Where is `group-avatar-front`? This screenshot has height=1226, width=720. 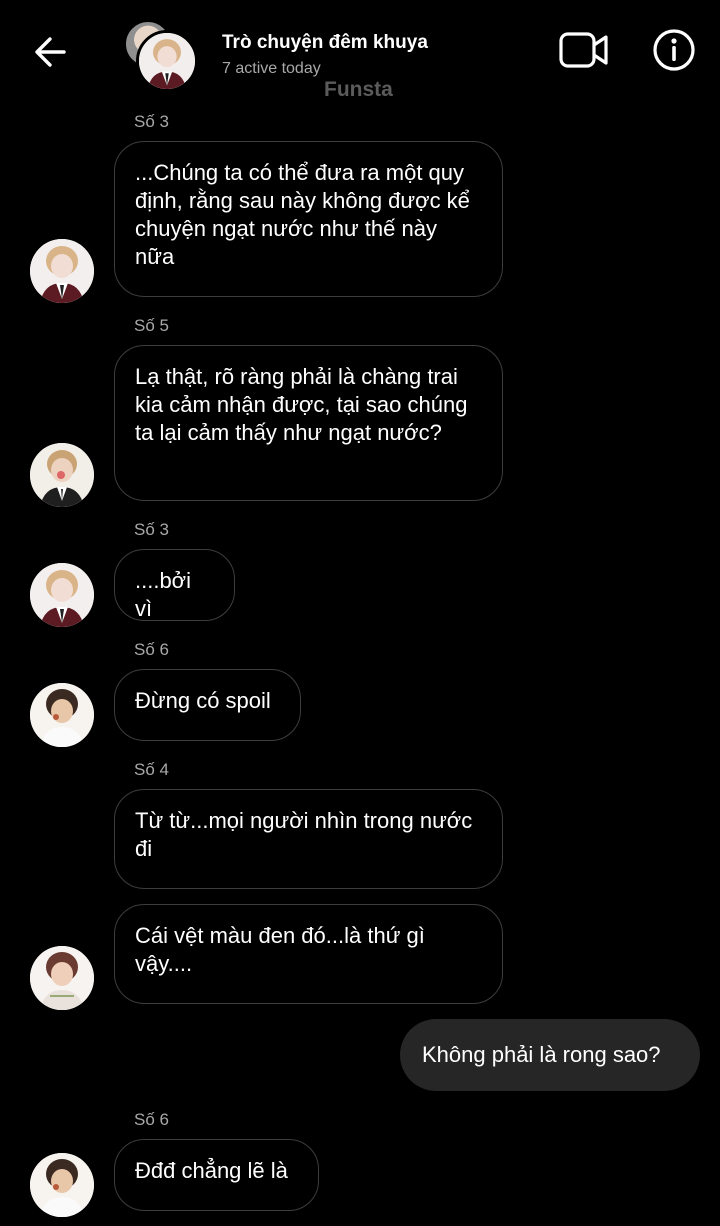 group-avatar-front is located at coordinates (167, 61).